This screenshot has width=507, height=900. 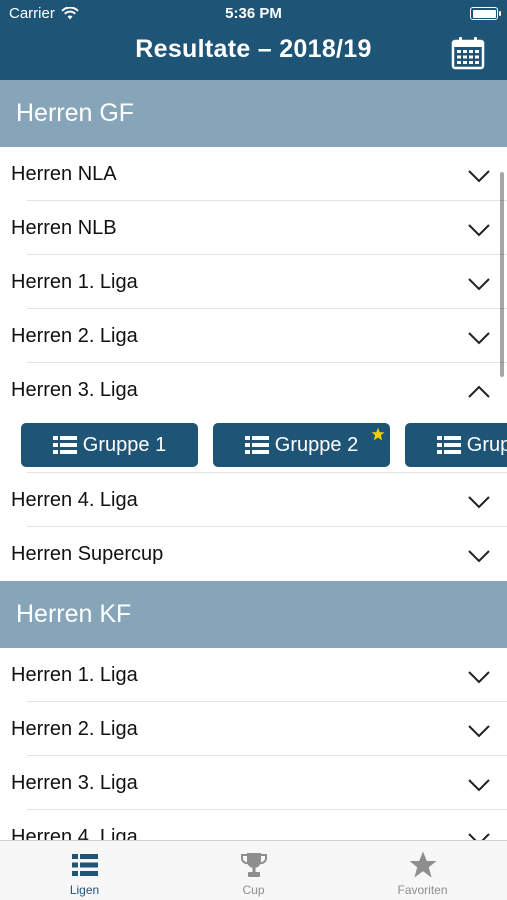 I want to click on league-label: Herren Supercup, so click(x=87, y=553).